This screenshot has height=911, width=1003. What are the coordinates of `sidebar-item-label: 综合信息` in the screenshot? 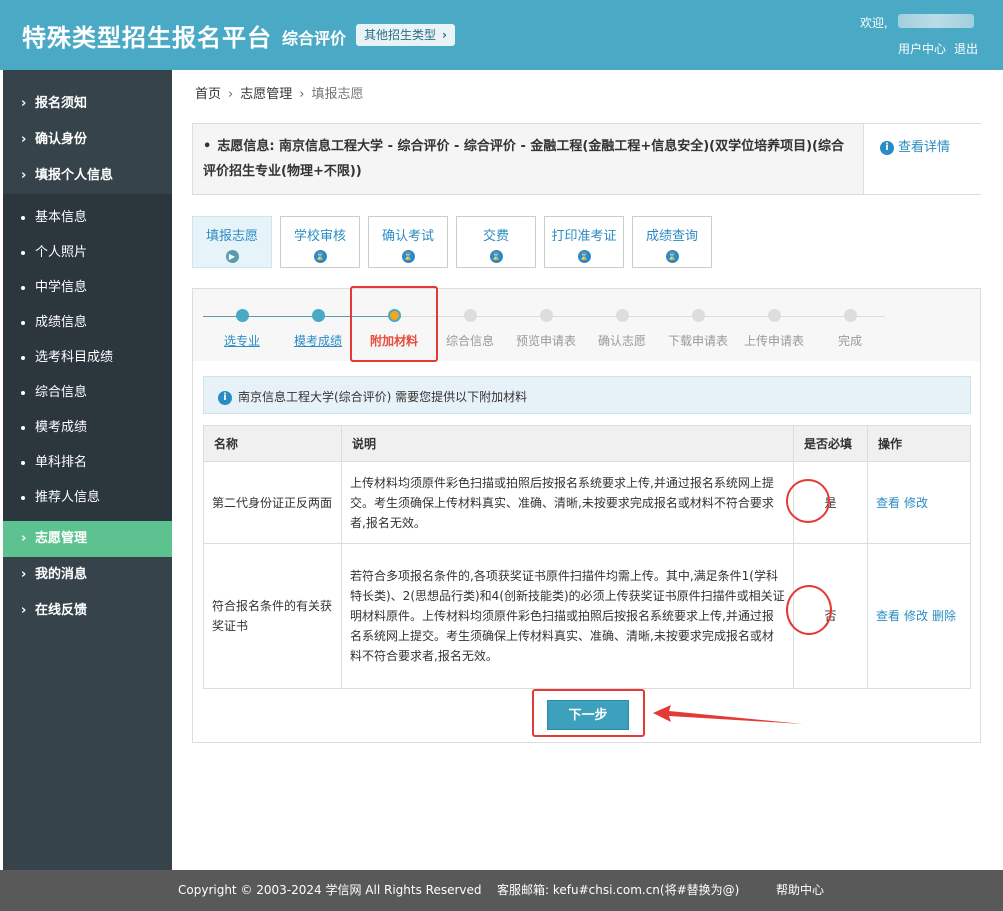 It's located at (61, 392).